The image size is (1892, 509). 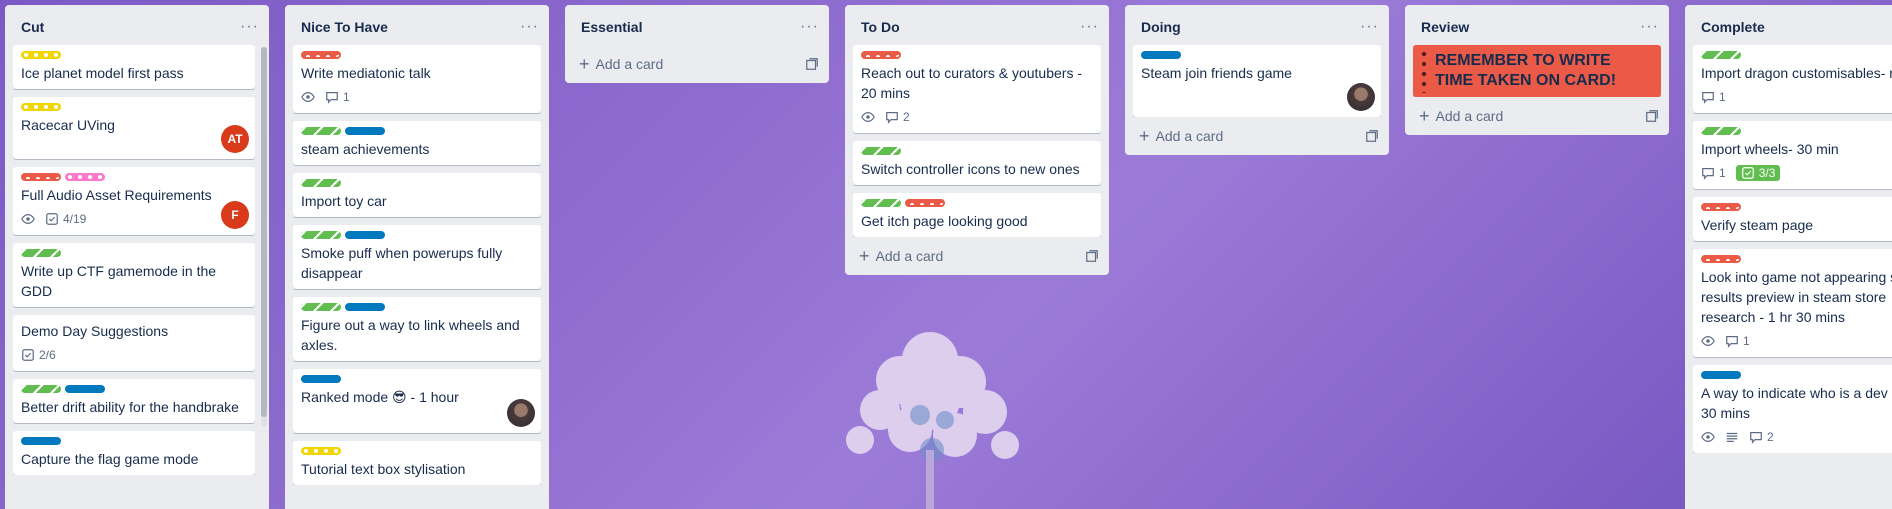 I want to click on avatar: F, so click(x=235, y=215).